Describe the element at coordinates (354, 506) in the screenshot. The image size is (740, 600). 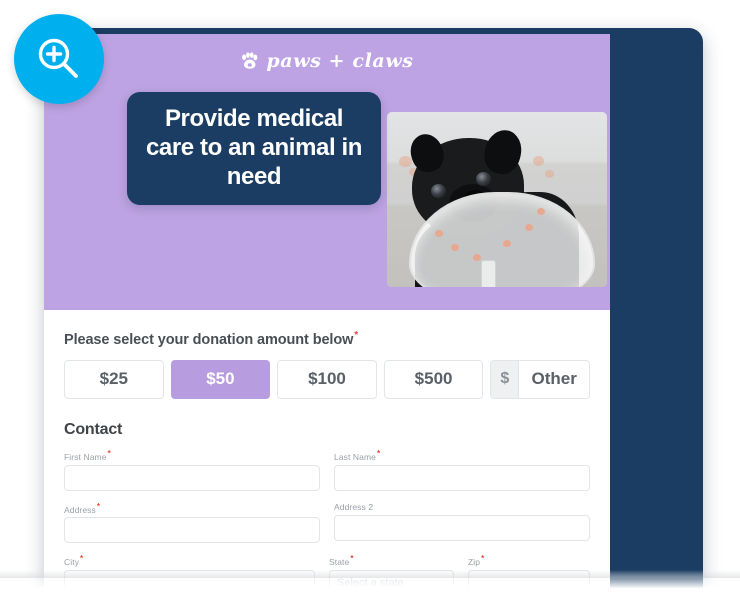
I see `field-label-text: Address 2` at that location.